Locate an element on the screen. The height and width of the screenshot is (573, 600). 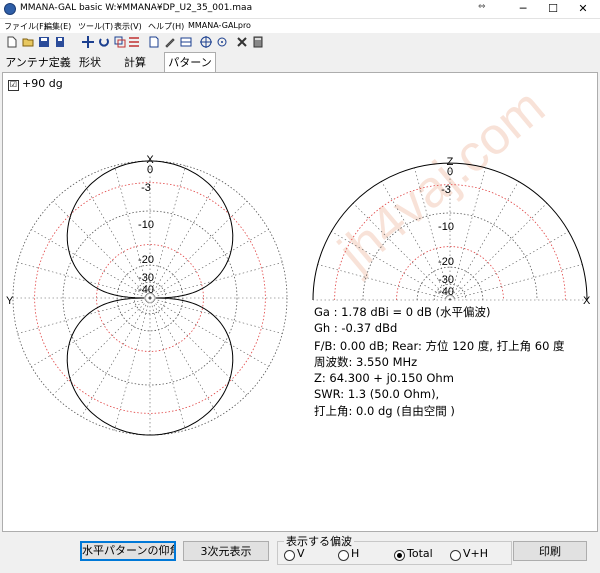
watermark-text: jh4vaj.com is located at coordinates (441, 180).